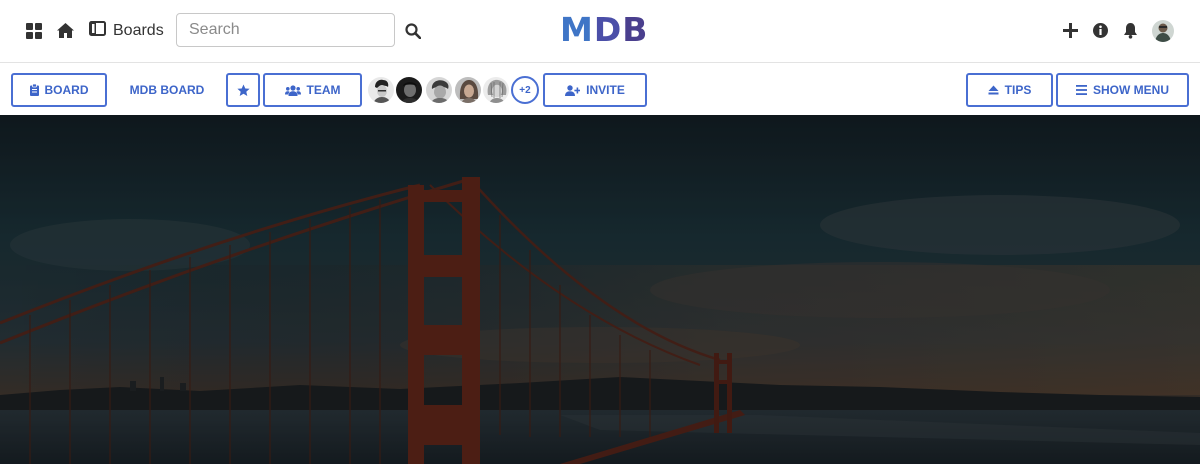  I want to click on clipboard-icon, so click(34, 90).